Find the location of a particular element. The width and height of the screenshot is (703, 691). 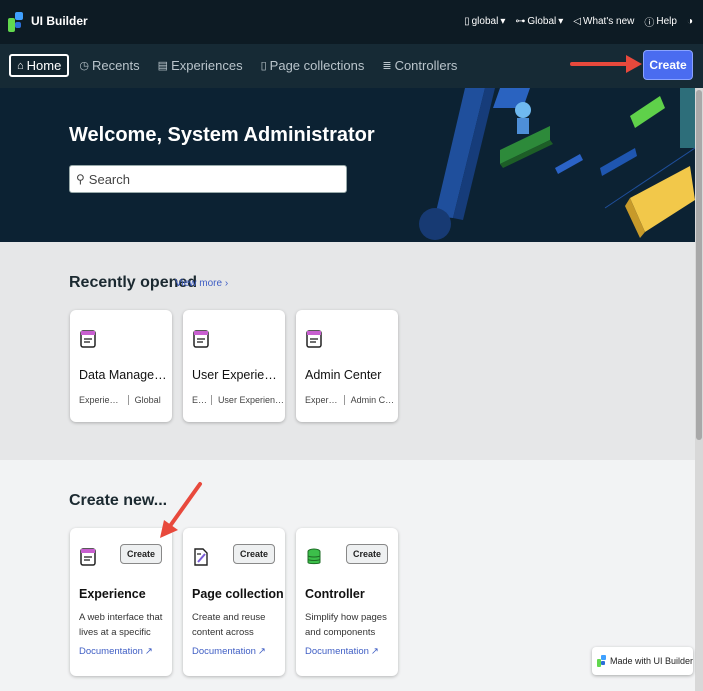

create-experience-button: Create is located at coordinates (140, 554).